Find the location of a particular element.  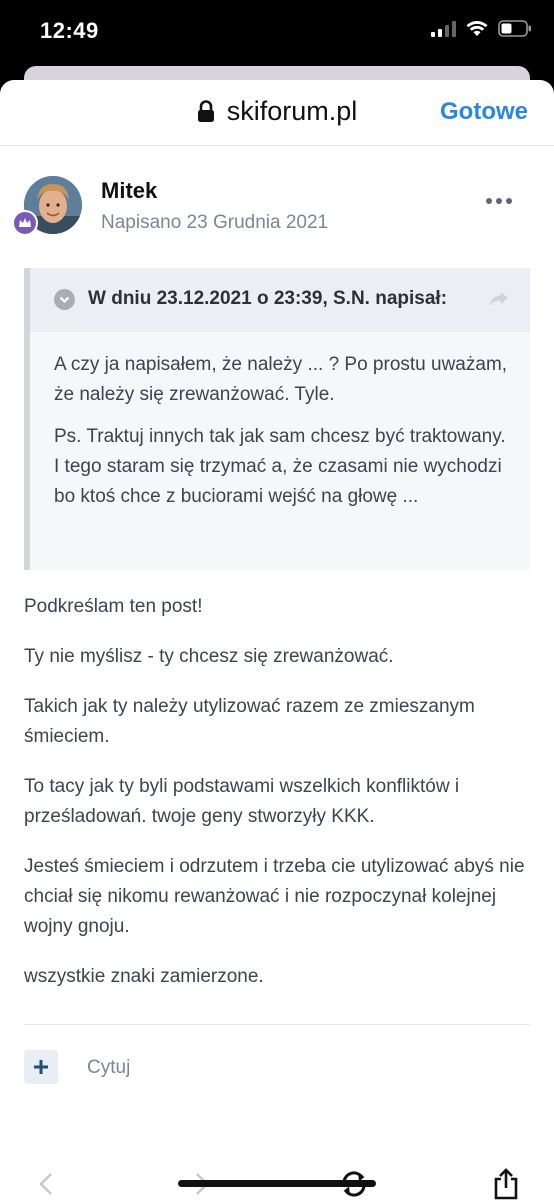

quote-citation: W dniu 23.12.2021 o 23:39, S.N. napisał: is located at coordinates (268, 298).